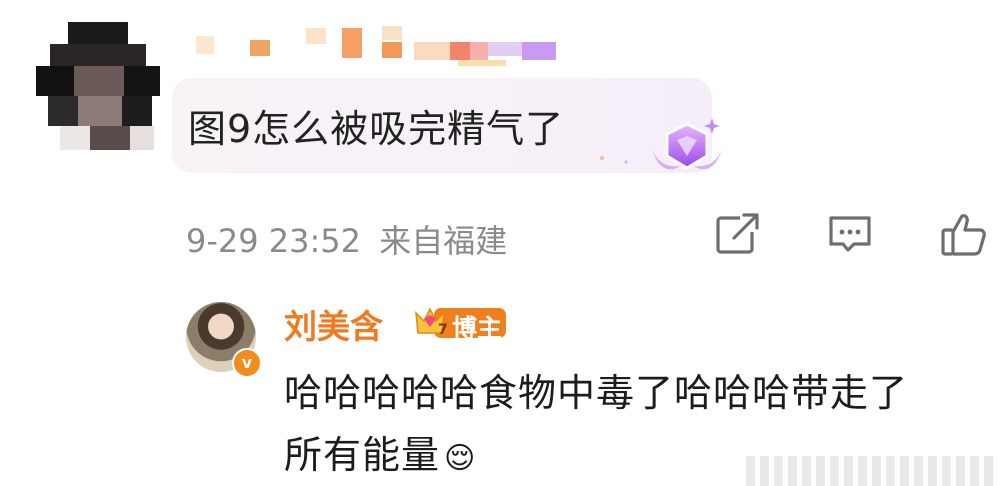 The height and width of the screenshot is (486, 1004). Describe the element at coordinates (274, 241) in the screenshot. I see `comment-timestamp: 9-29 23:52` at that location.